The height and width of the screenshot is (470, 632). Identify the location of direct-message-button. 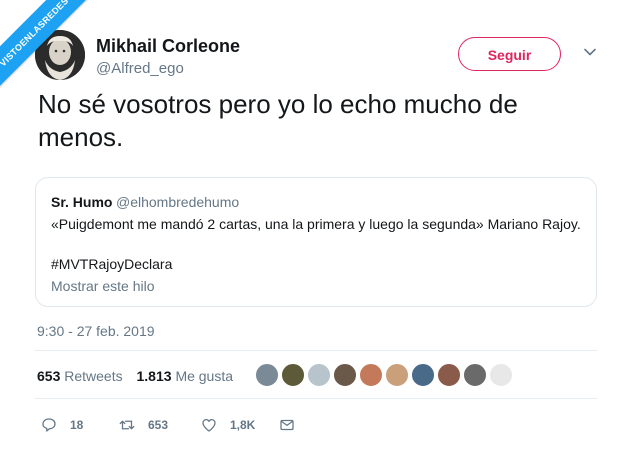
(293, 425).